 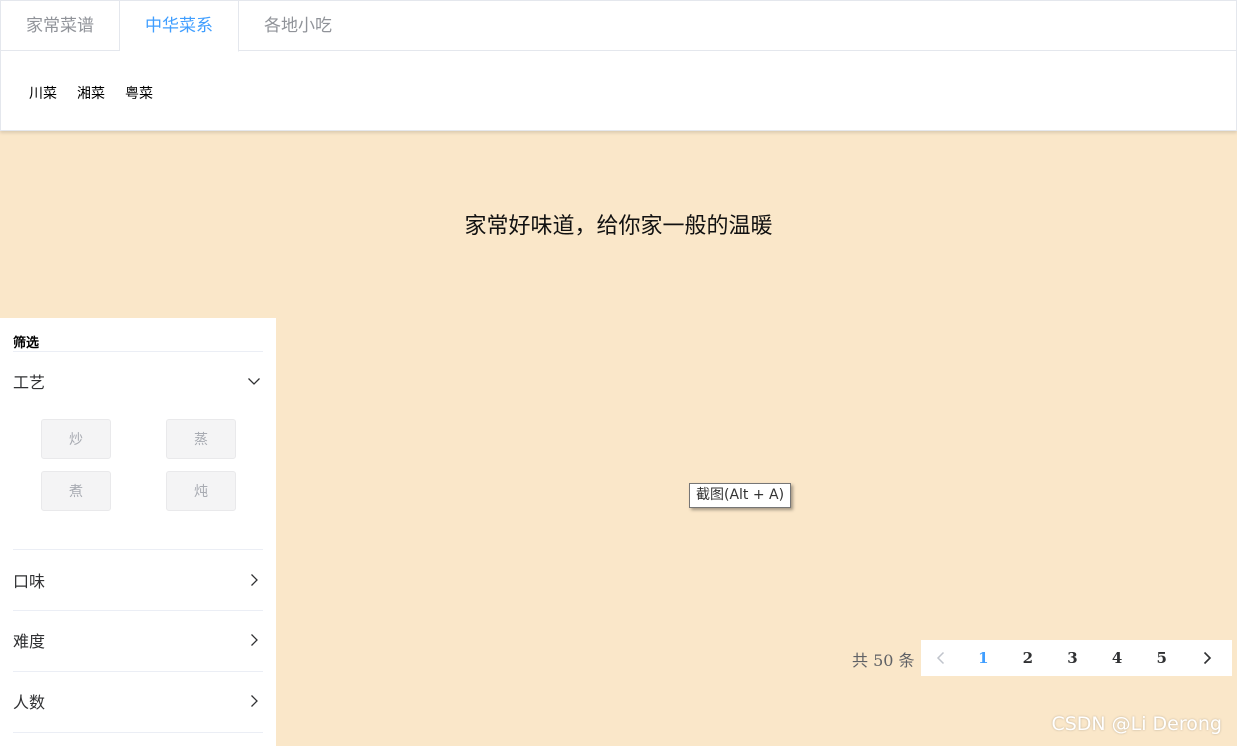 I want to click on cuisine-item-sichuan: 川菜, so click(x=43, y=93).